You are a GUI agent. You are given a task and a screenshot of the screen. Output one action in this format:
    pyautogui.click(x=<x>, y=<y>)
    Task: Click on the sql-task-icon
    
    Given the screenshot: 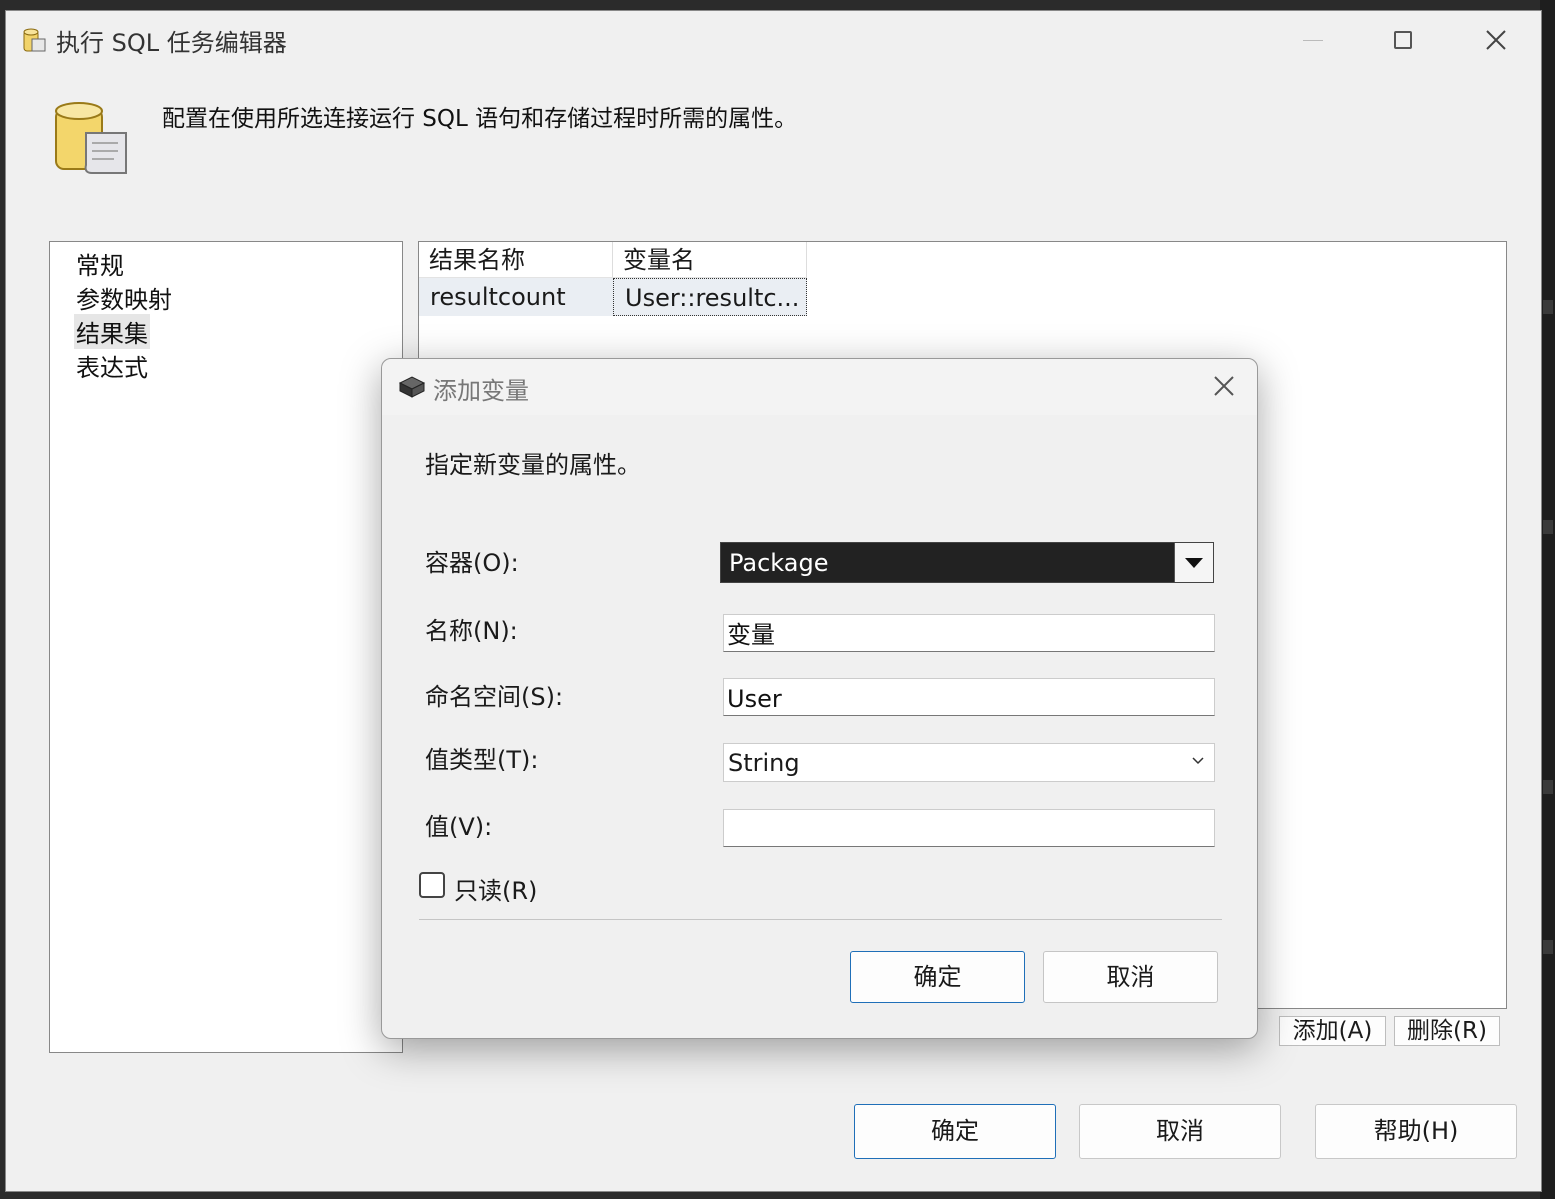 What is the action you would take?
    pyautogui.click(x=34, y=40)
    